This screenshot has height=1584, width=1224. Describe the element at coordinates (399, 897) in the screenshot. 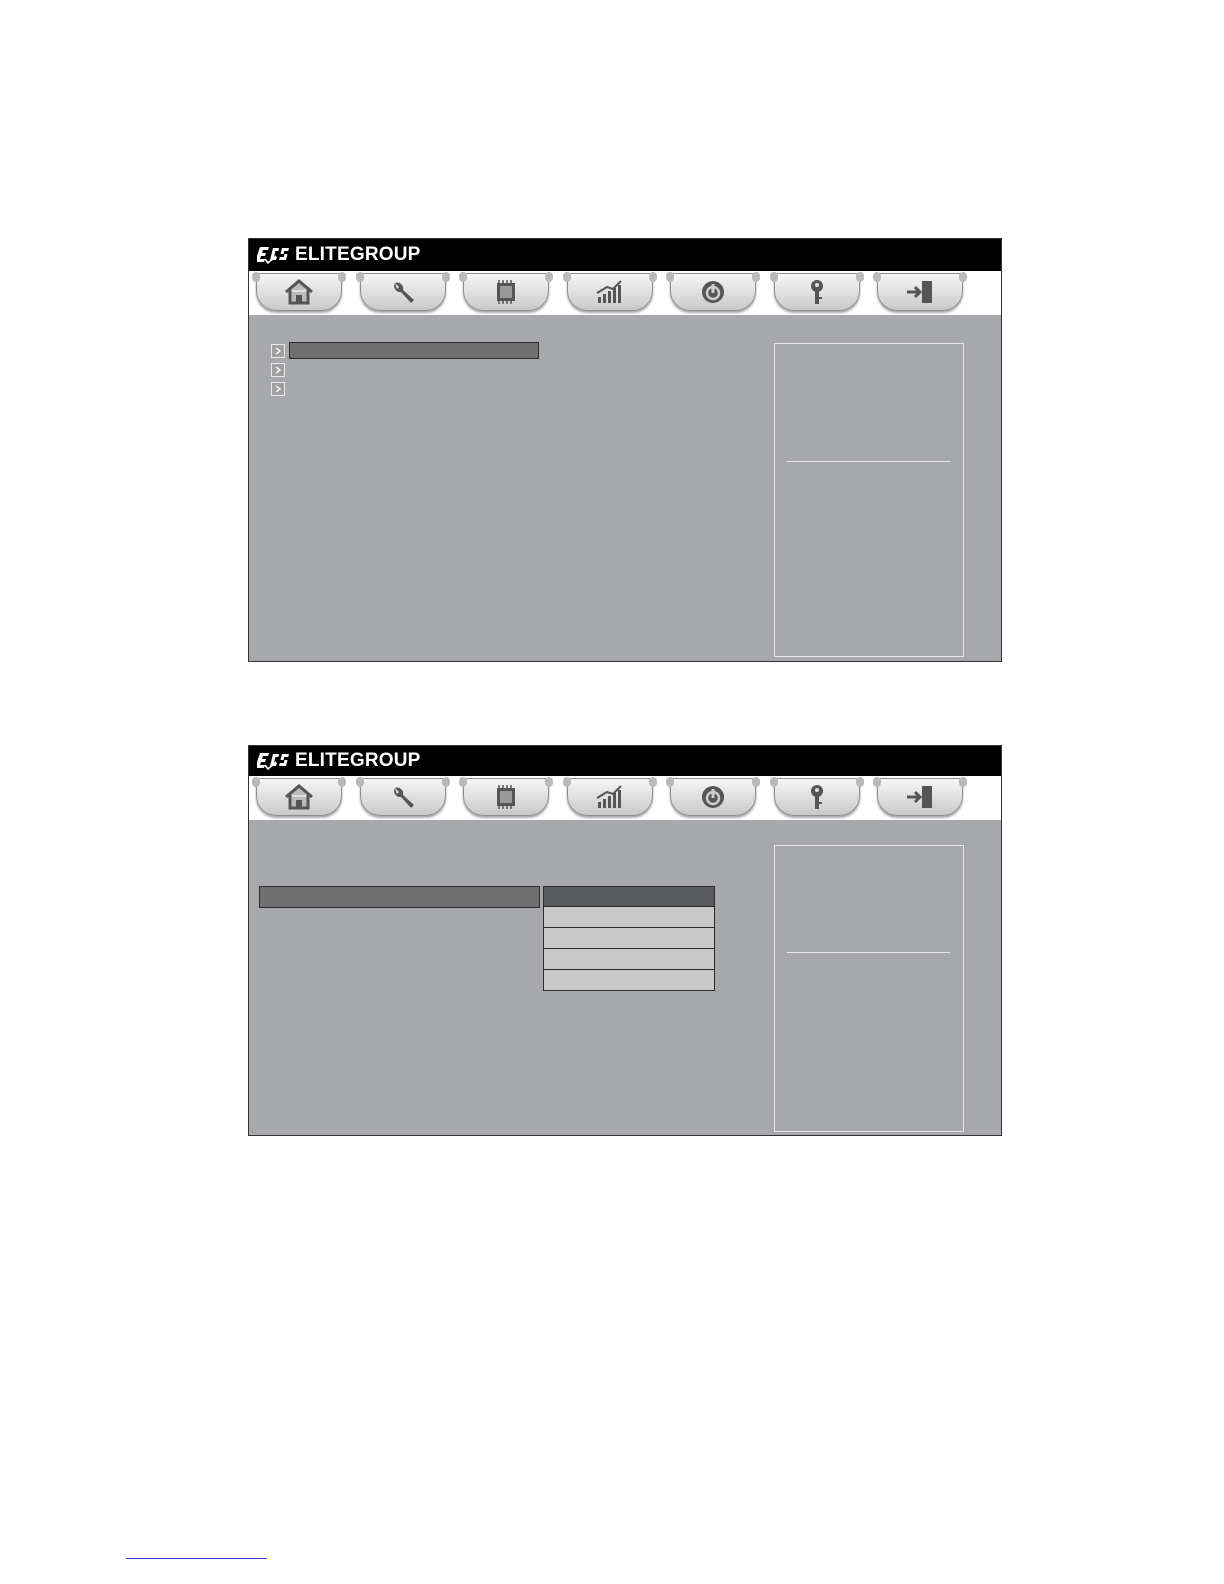

I see `setting-item-selected` at that location.